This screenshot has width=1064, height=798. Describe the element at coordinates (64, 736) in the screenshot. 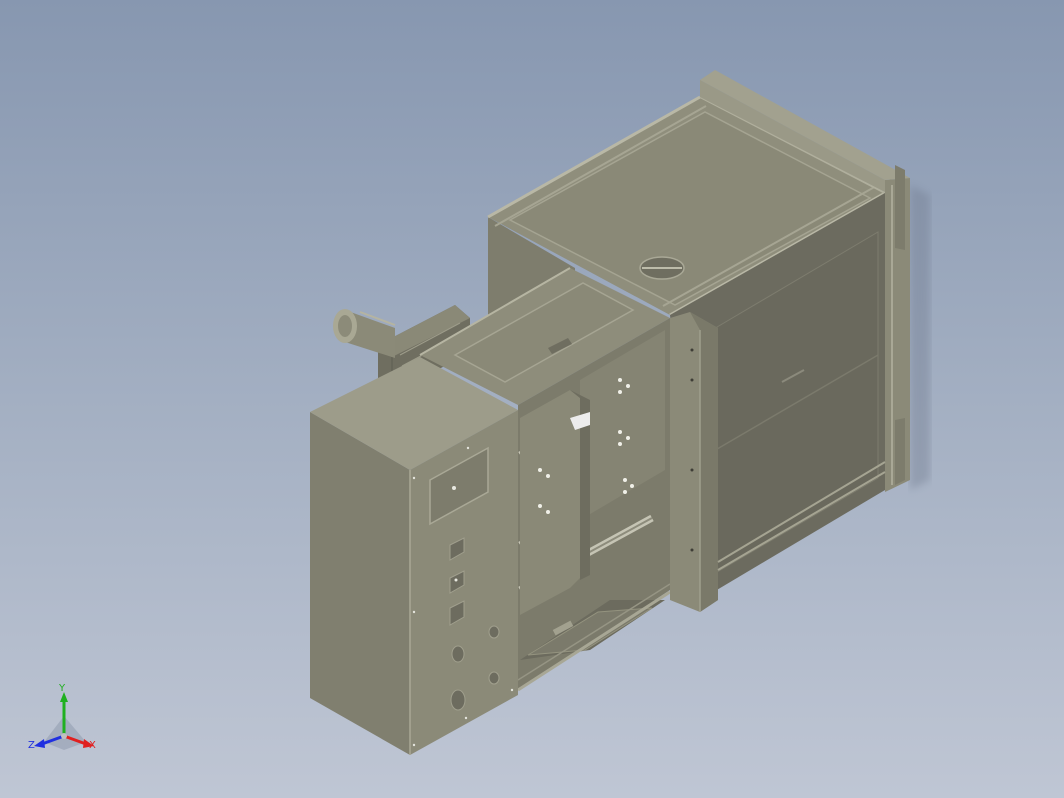

I see `triad-origin` at that location.